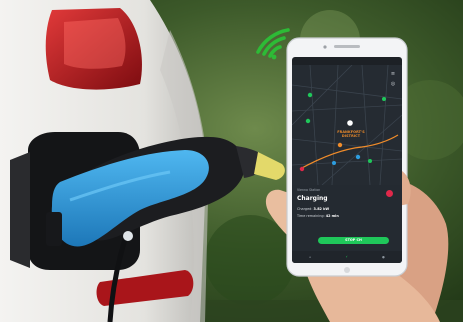 The height and width of the screenshot is (322, 463). I want to click on map-tab-icon: ⌂, so click(310, 257).